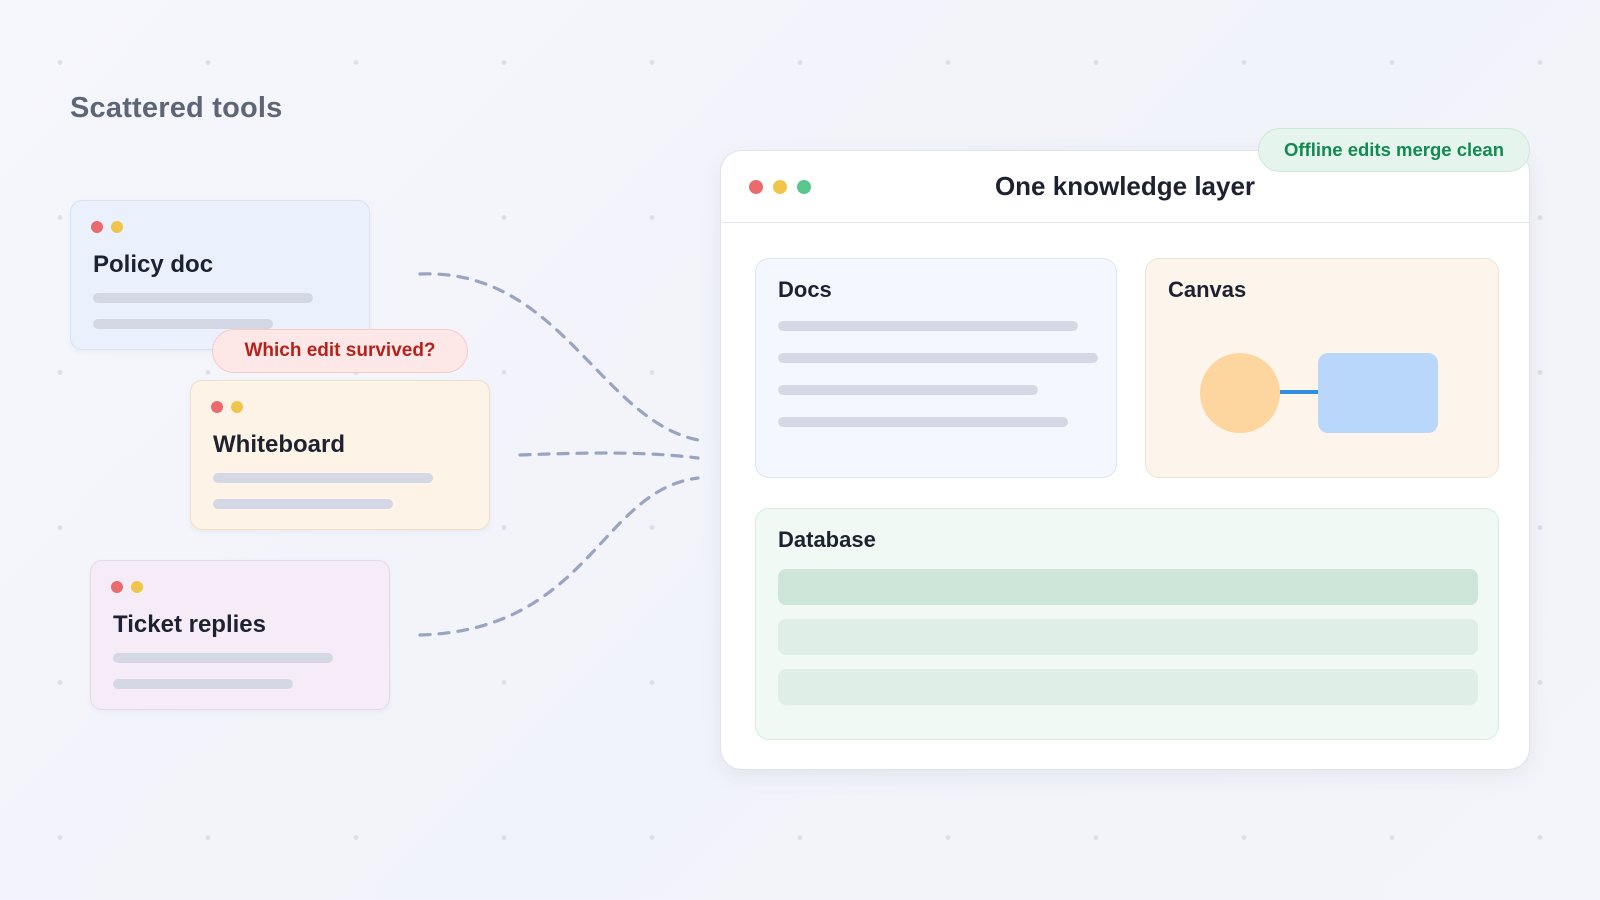 This screenshot has height=900, width=1600. Describe the element at coordinates (827, 539) in the screenshot. I see `section-label: Database` at that location.